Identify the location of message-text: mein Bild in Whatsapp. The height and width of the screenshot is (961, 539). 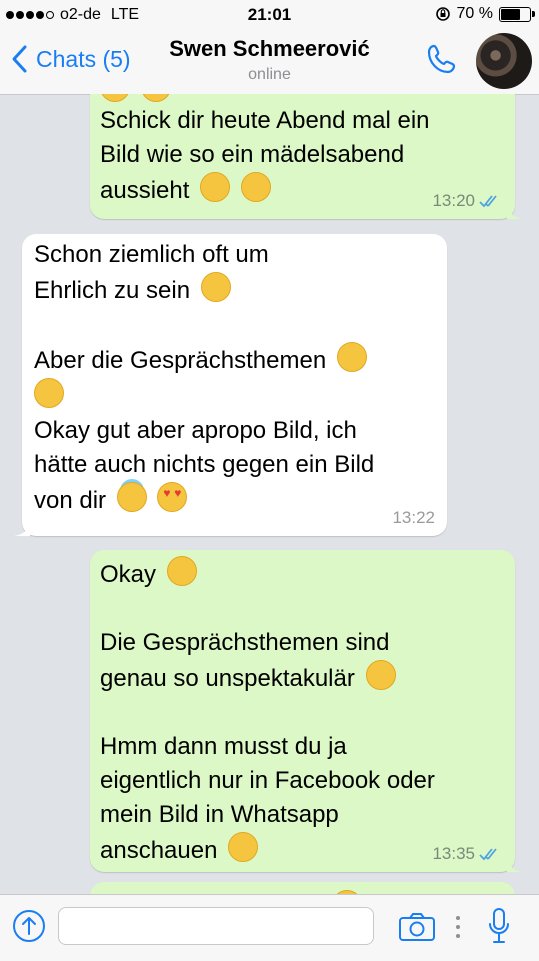
(219, 814).